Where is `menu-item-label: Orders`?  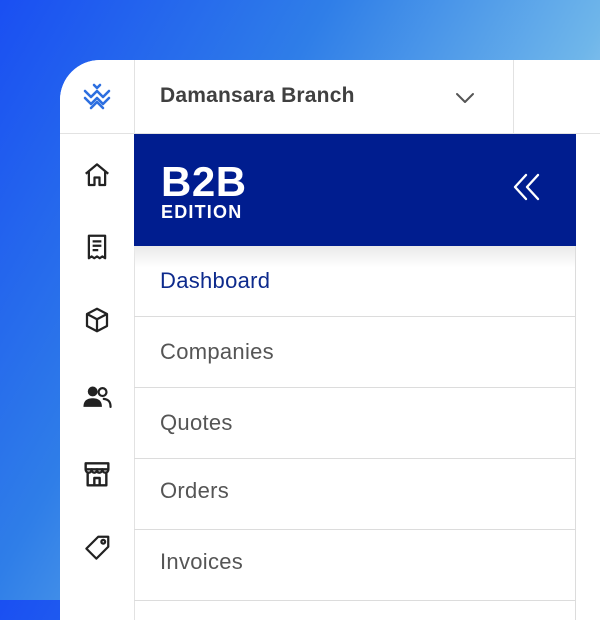 menu-item-label: Orders is located at coordinates (195, 490).